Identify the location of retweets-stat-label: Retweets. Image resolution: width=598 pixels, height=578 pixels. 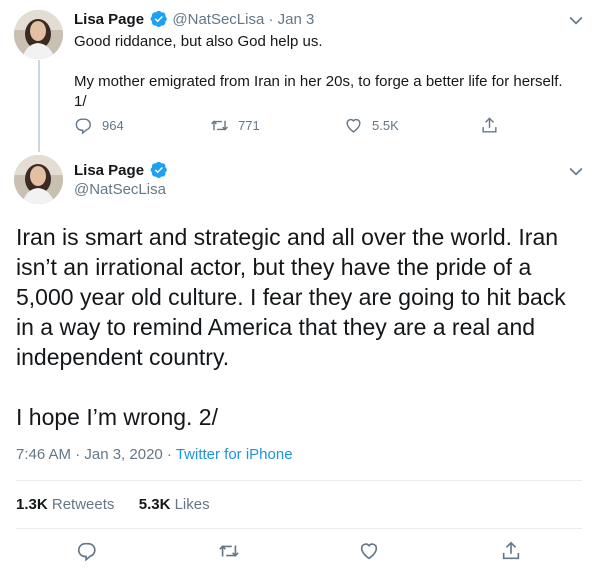
(83, 504).